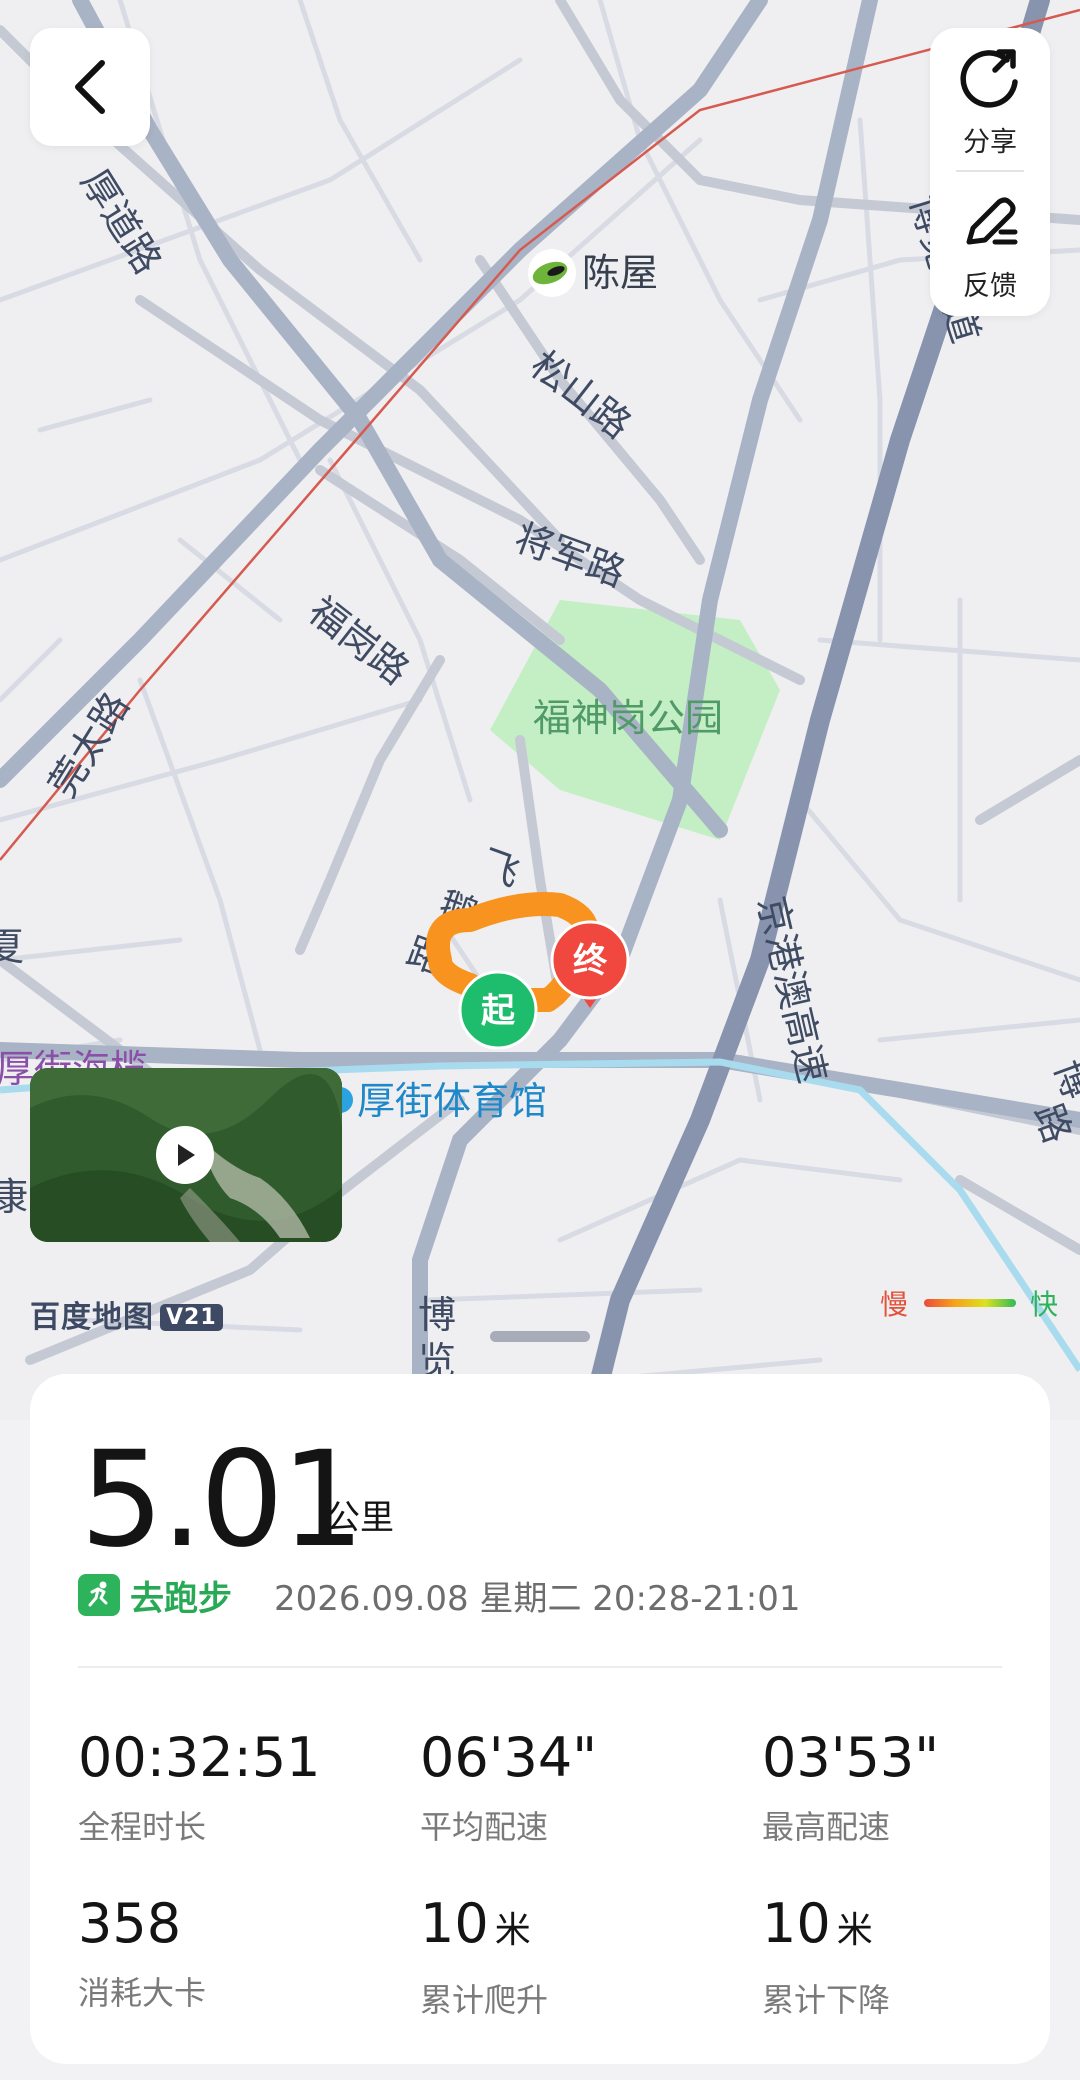 Image resolution: width=1080 pixels, height=2080 pixels. I want to click on map-provider-version: V21, so click(191, 1317).